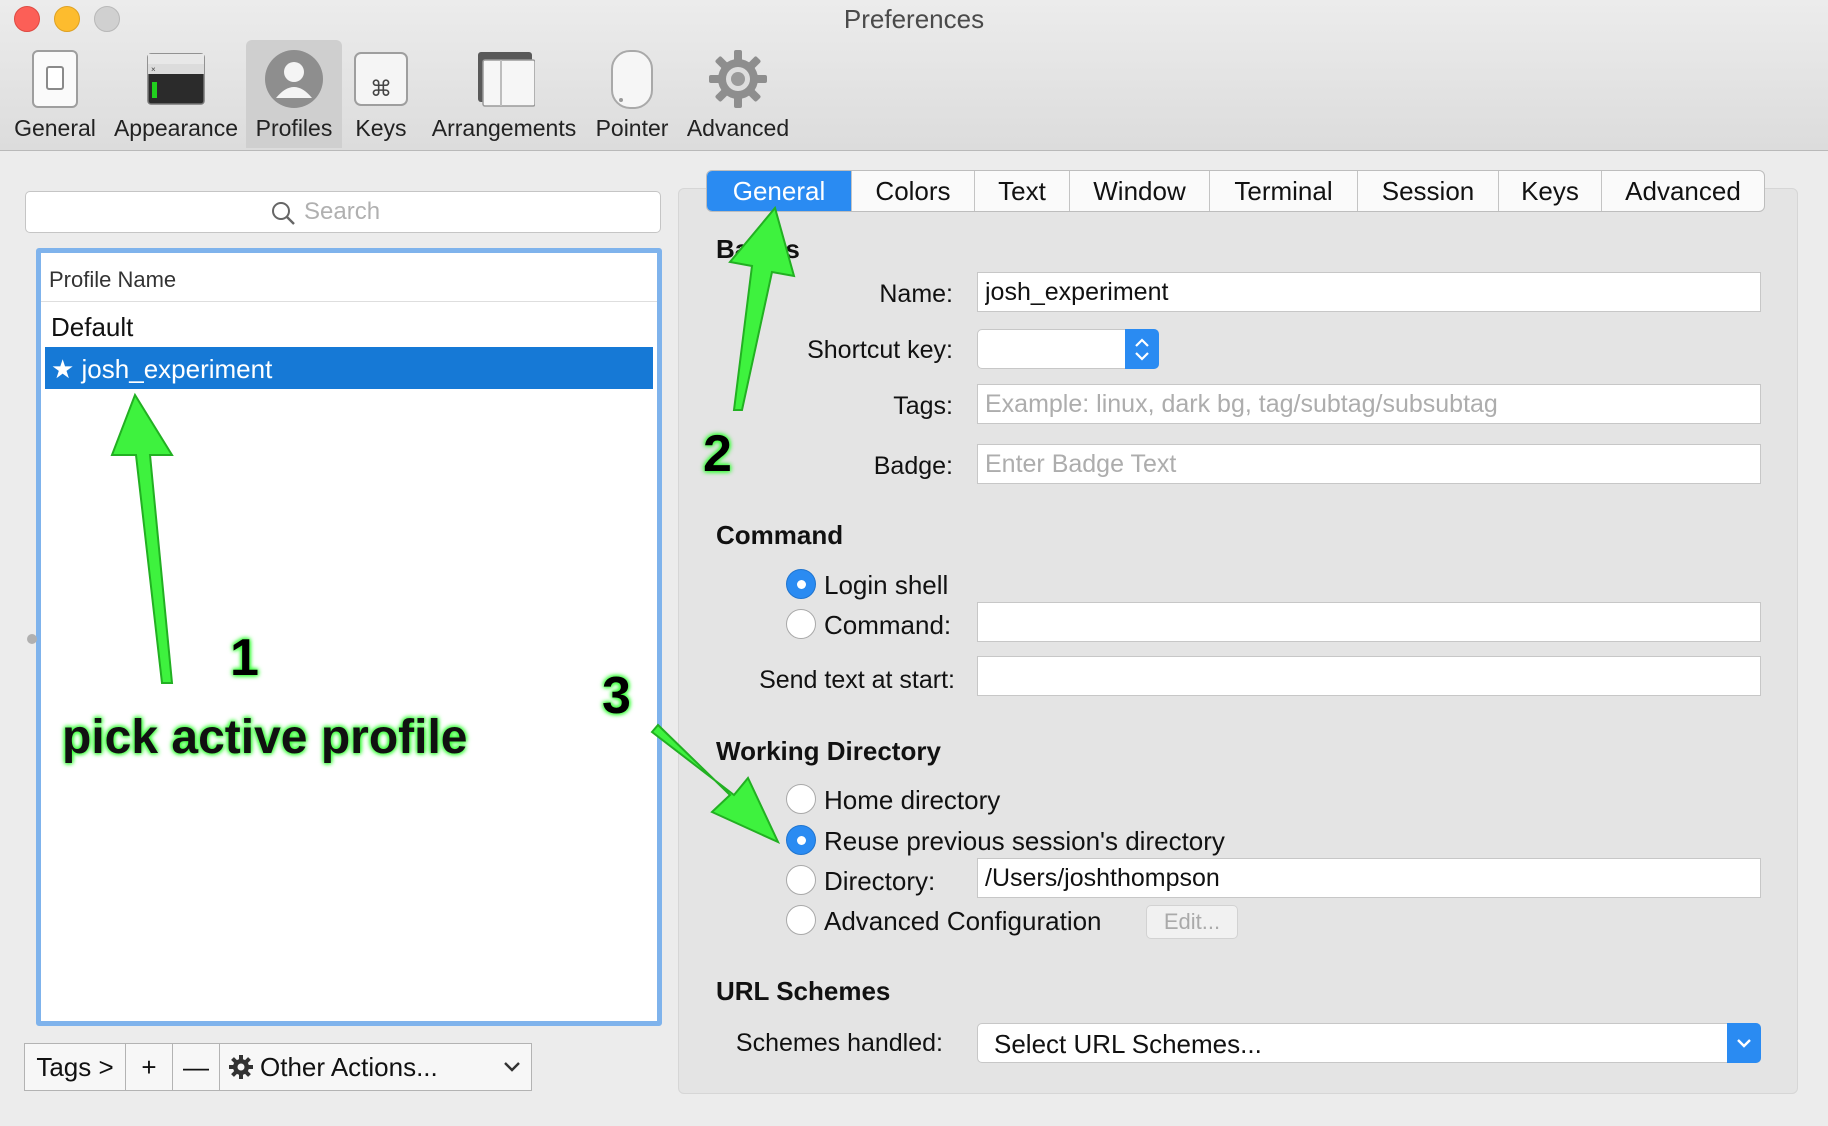 The image size is (1828, 1126). What do you see at coordinates (265, 737) in the screenshot?
I see `annotation-pick-active-profile: pick active profile` at bounding box center [265, 737].